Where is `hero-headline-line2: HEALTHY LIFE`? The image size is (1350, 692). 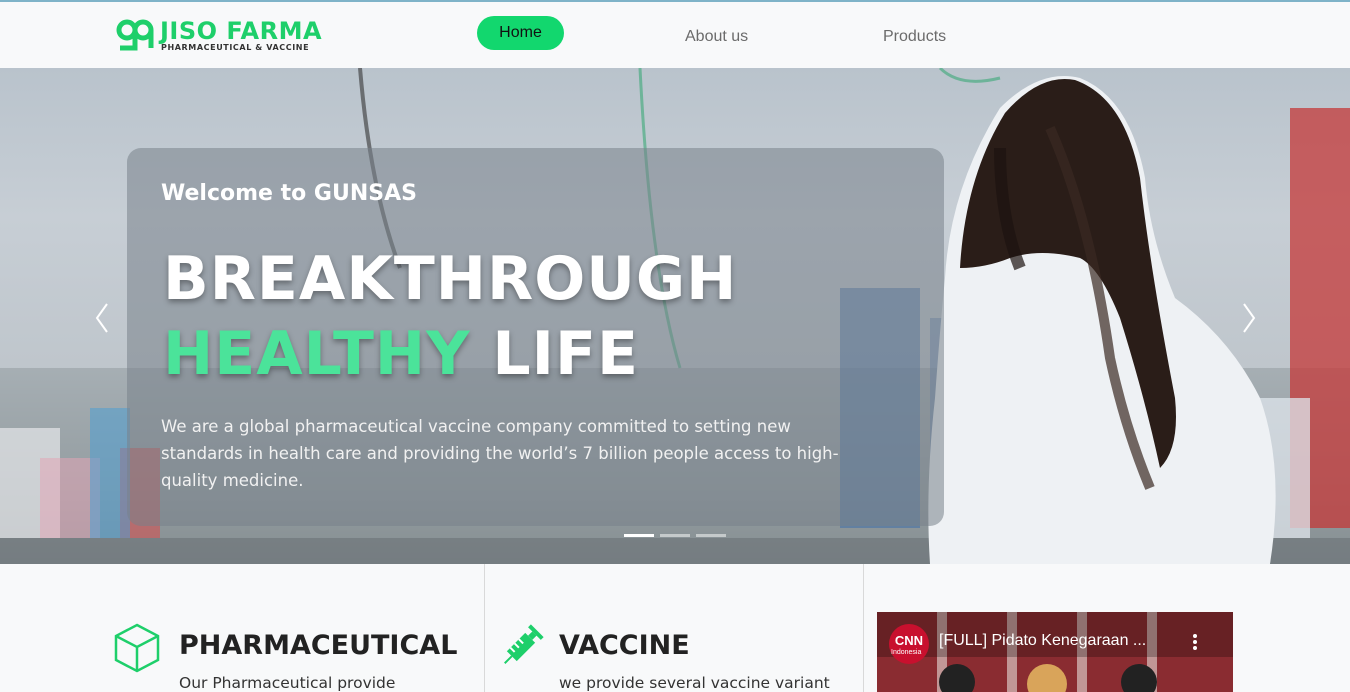
hero-headline-line2: HEALTHY LIFE is located at coordinates (401, 354).